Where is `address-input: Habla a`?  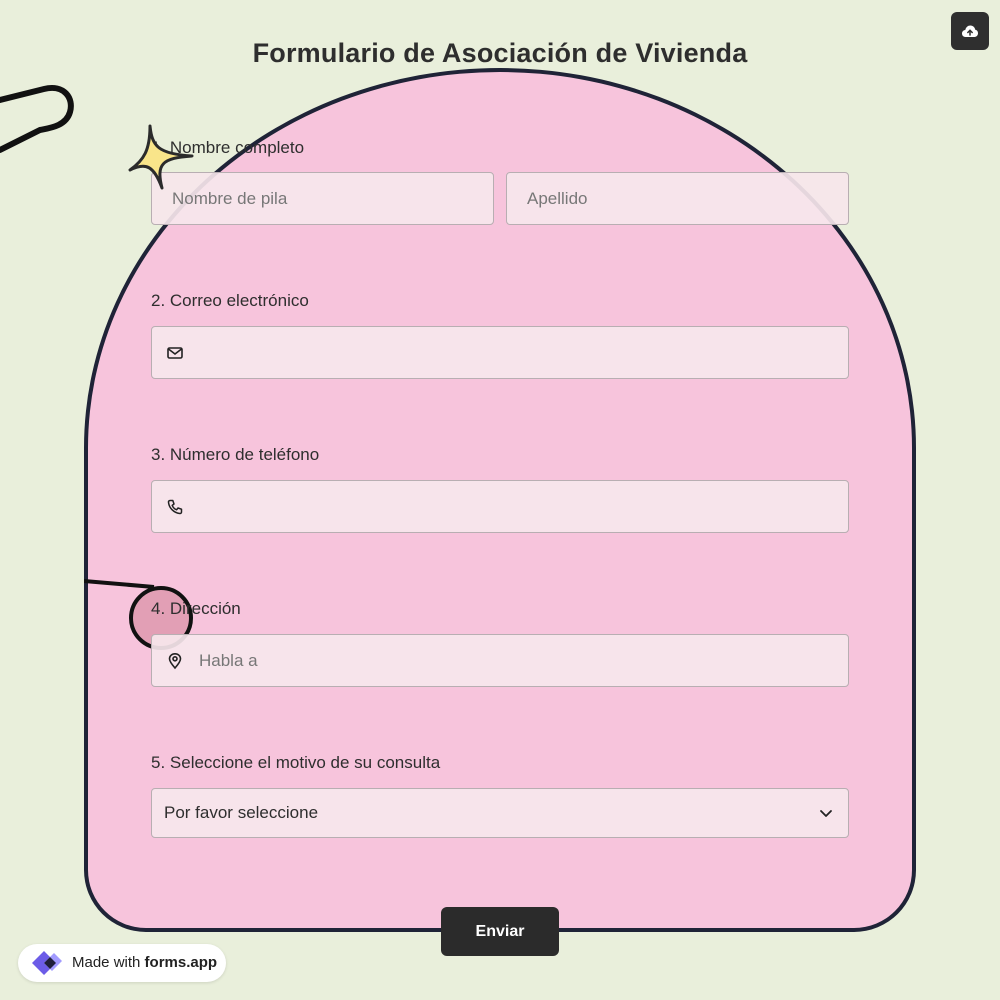 address-input: Habla a is located at coordinates (500, 660).